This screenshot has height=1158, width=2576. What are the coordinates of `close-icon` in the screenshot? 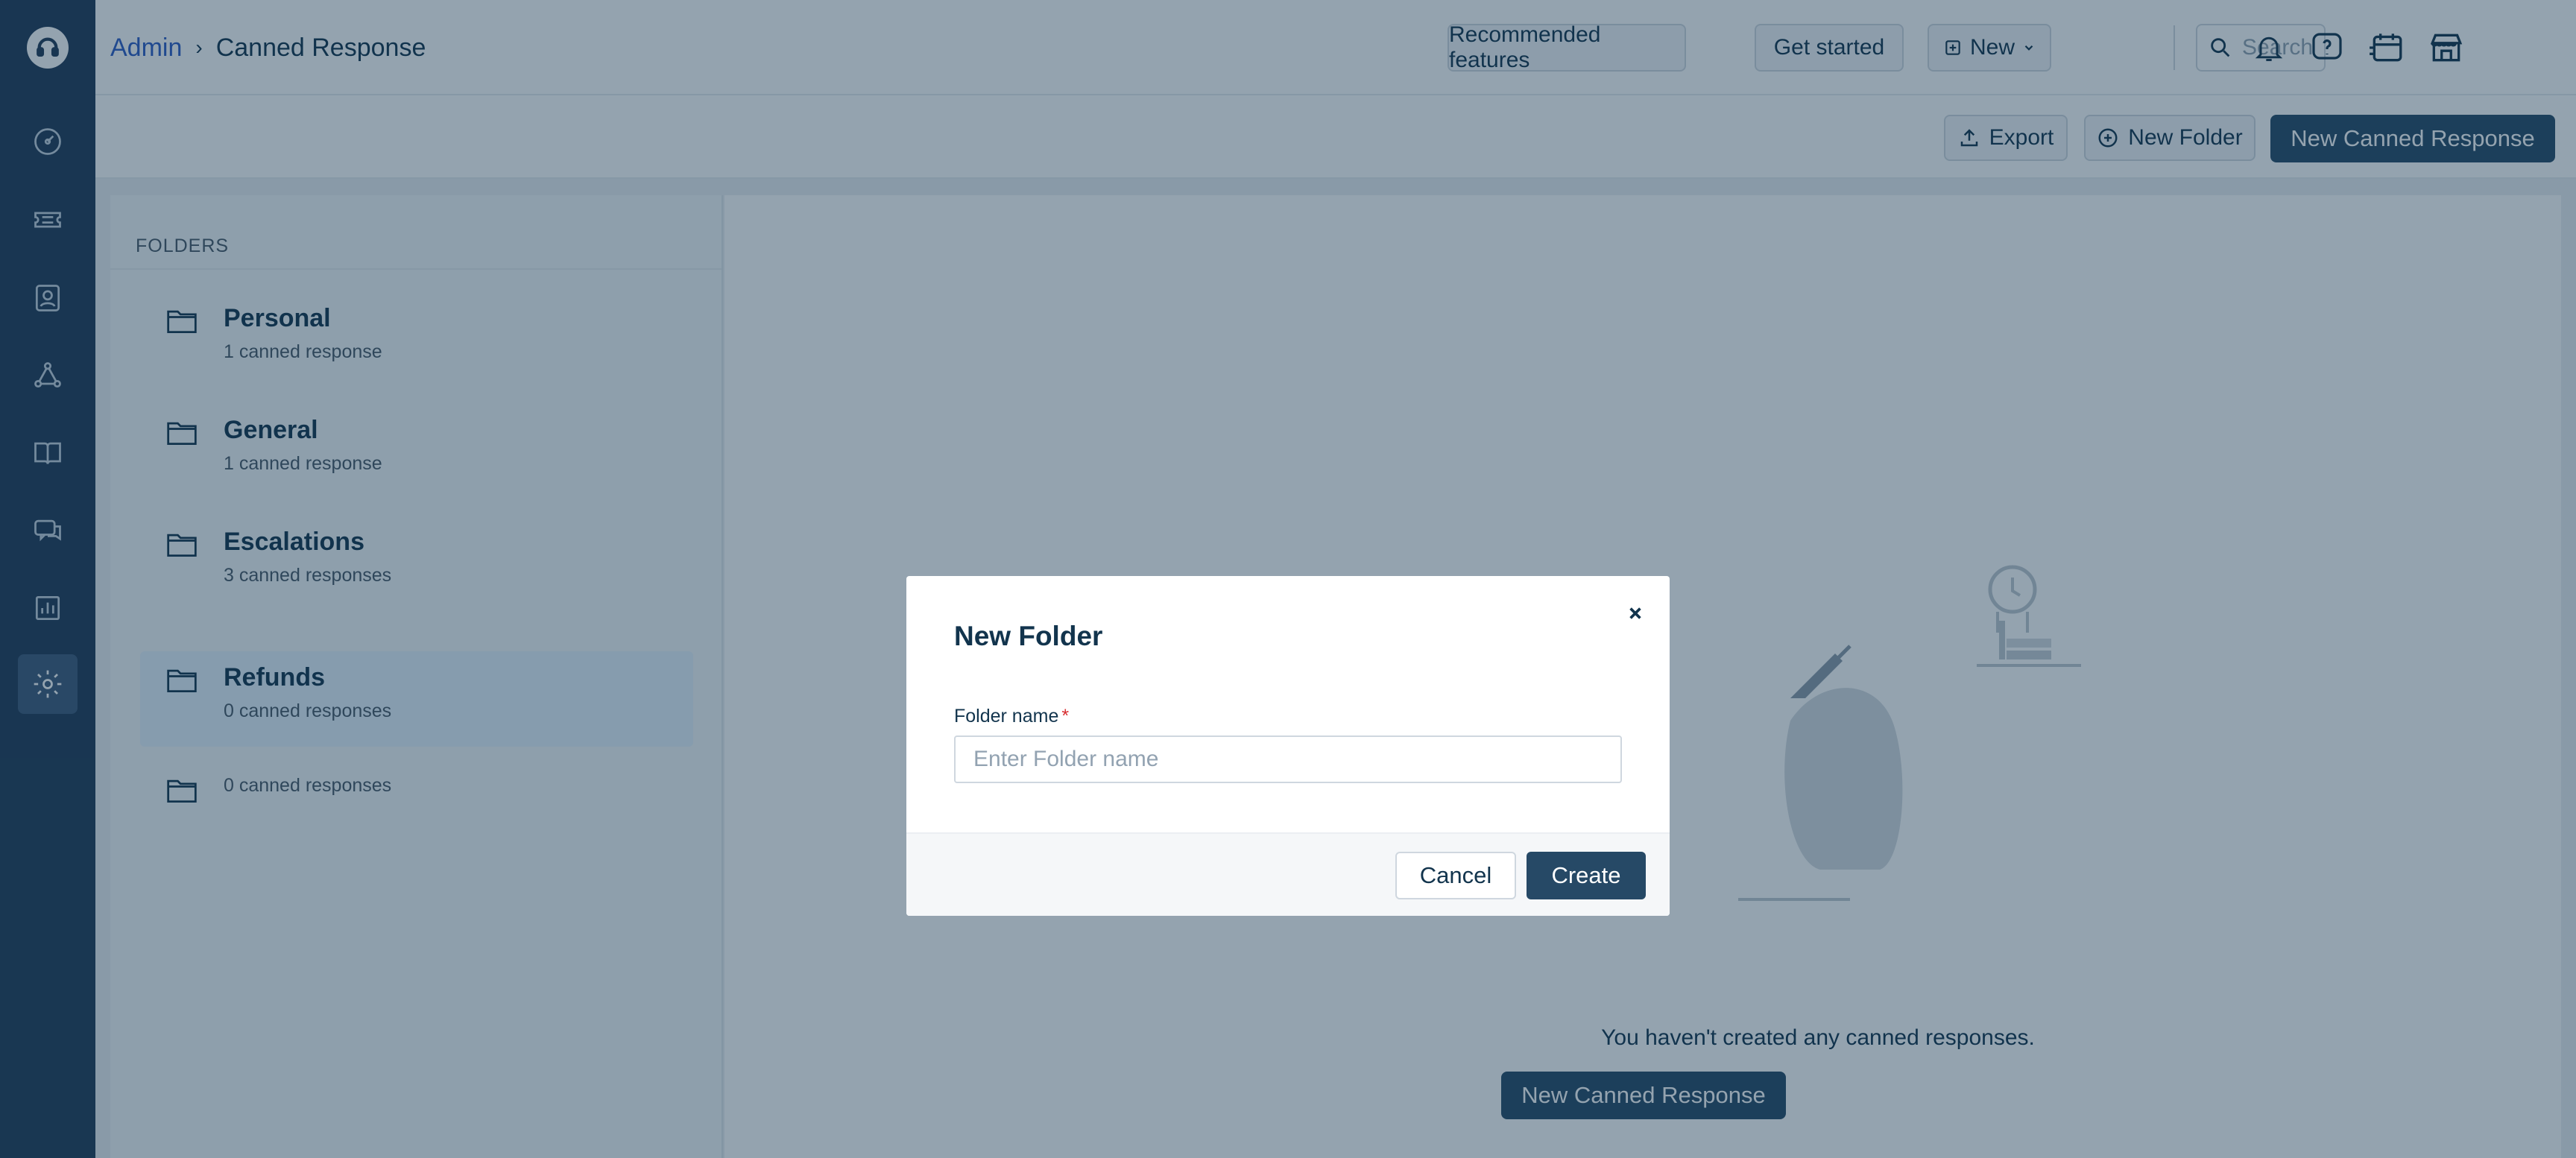 It's located at (1635, 613).